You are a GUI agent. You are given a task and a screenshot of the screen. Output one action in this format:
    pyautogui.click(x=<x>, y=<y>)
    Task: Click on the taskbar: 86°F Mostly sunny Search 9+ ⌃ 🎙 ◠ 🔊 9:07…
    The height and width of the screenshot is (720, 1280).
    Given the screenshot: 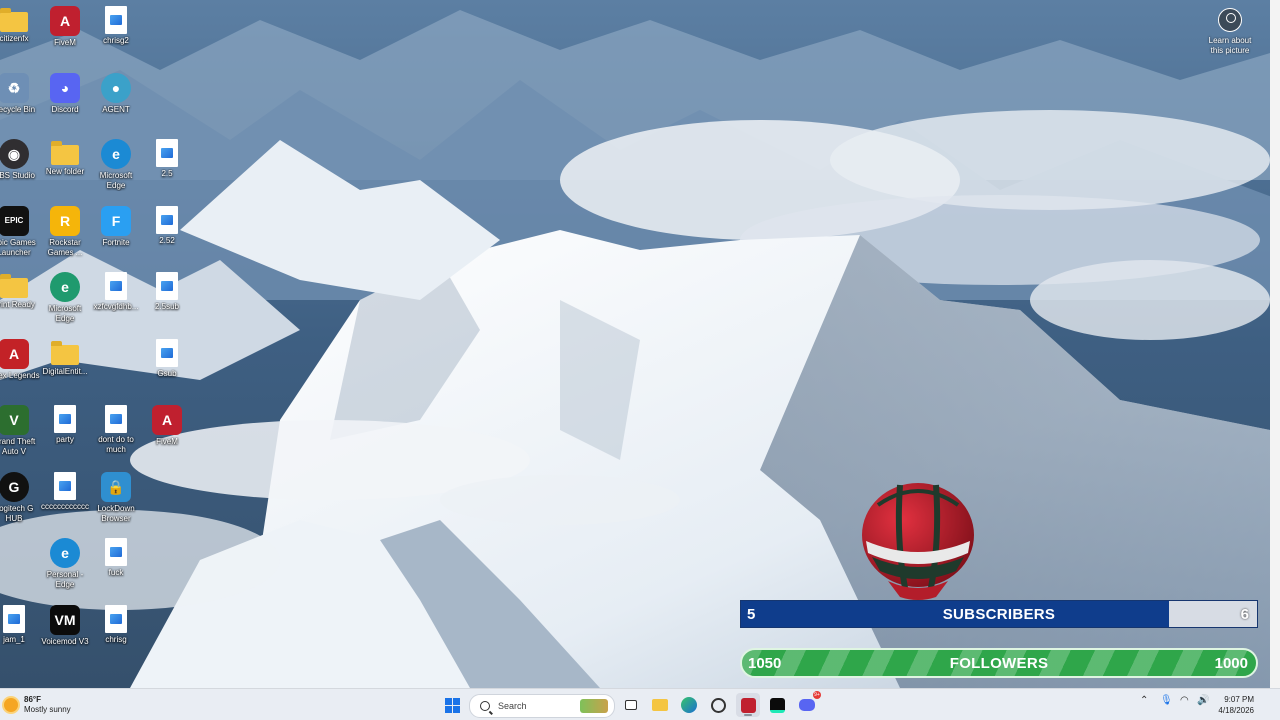 What is the action you would take?
    pyautogui.click(x=640, y=704)
    